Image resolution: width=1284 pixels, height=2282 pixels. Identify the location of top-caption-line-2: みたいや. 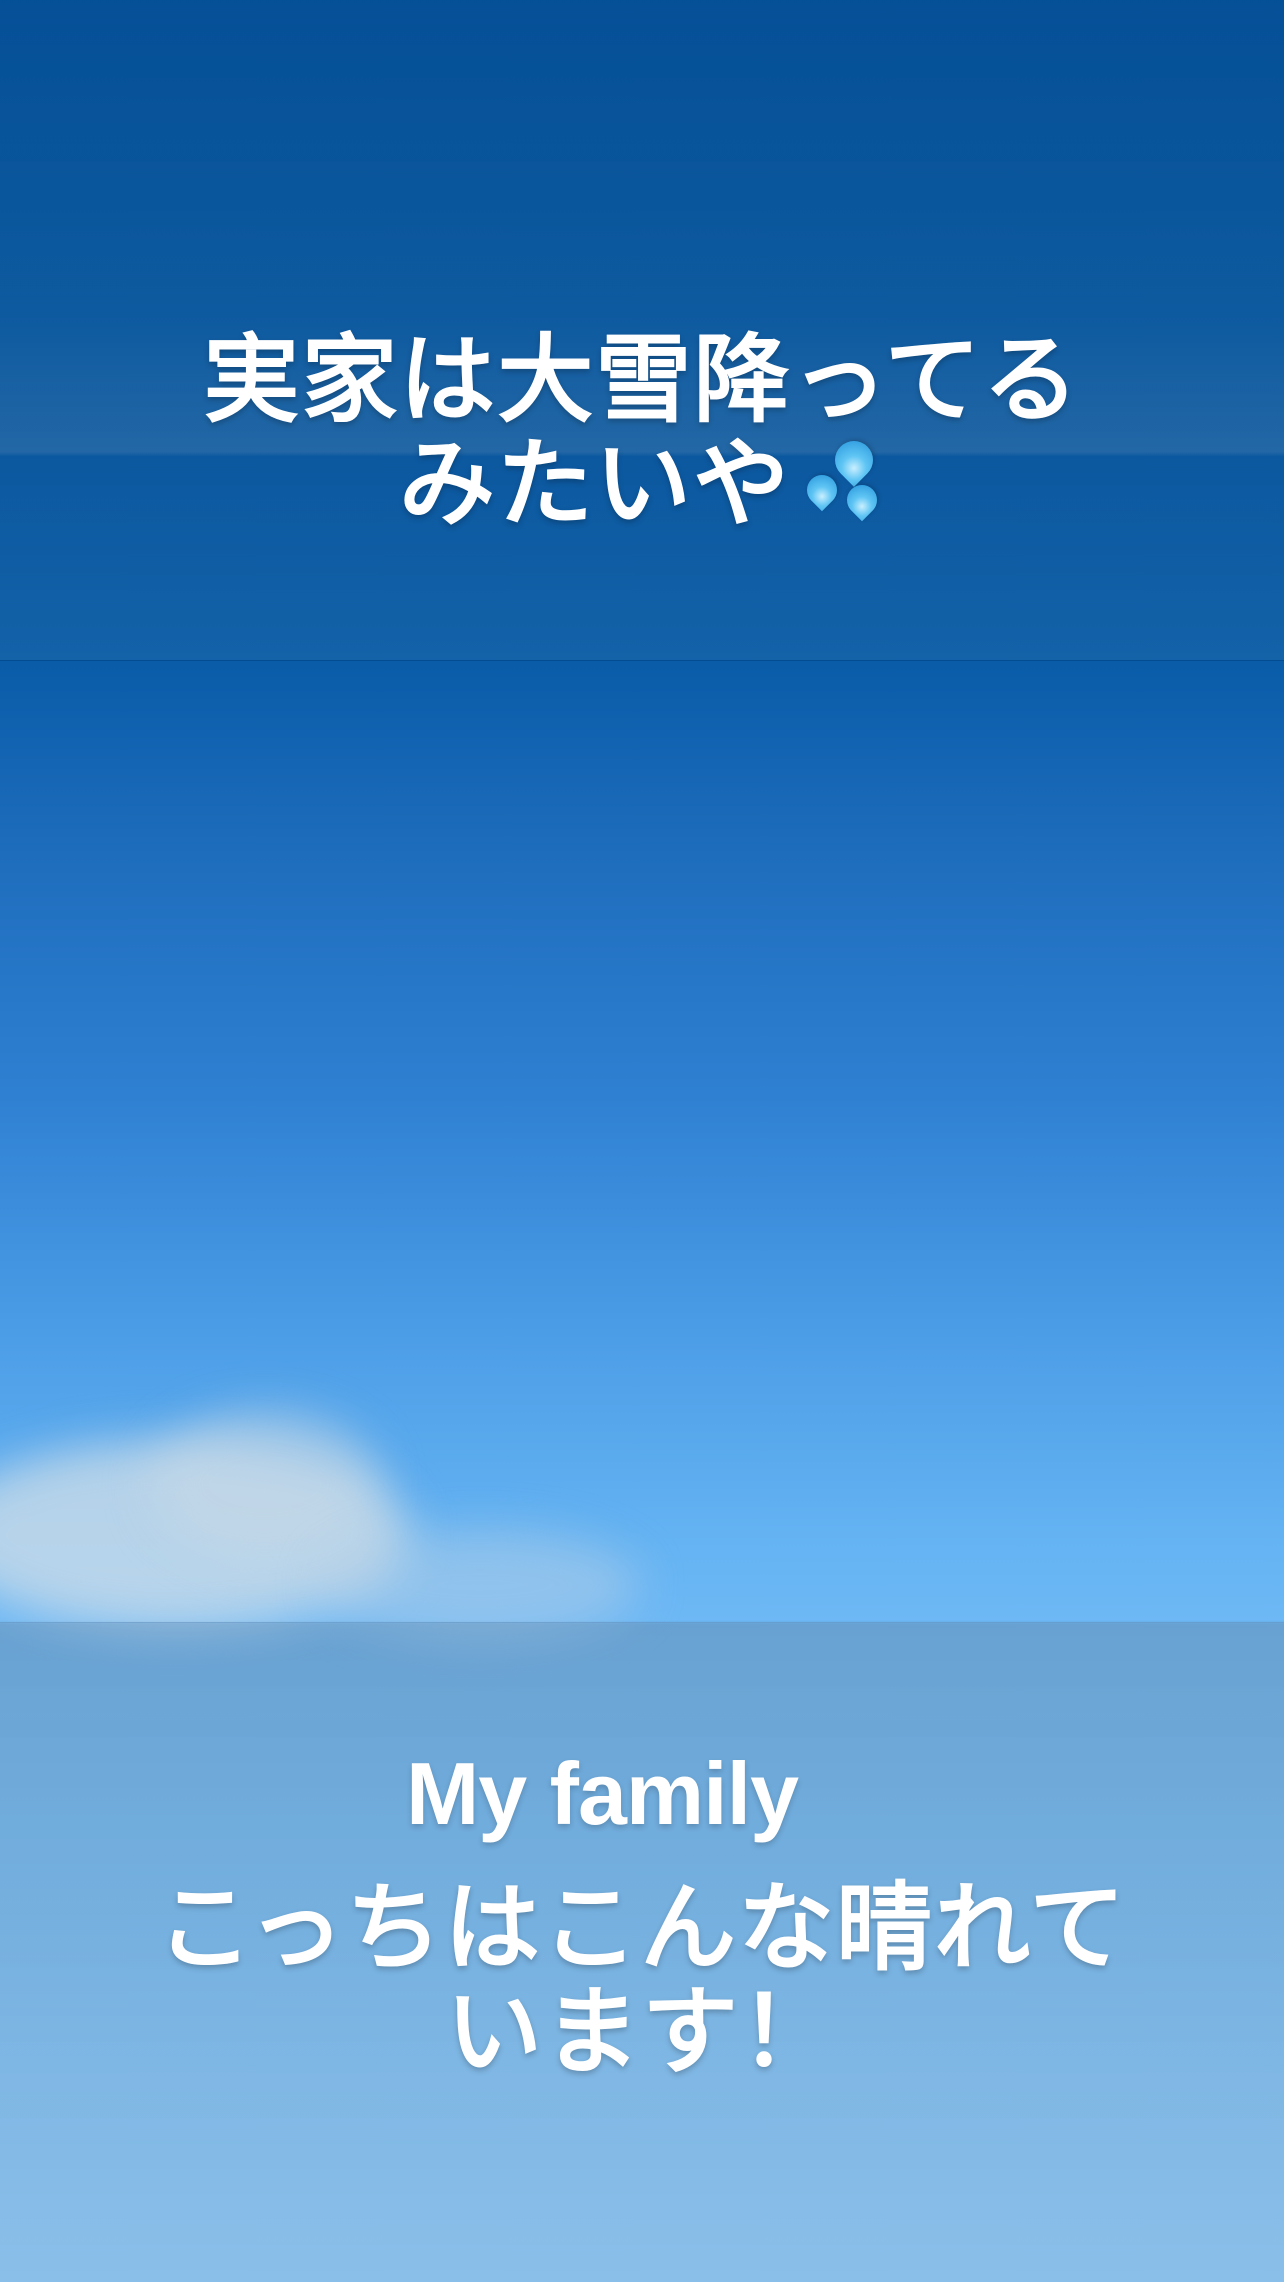
(642, 484).